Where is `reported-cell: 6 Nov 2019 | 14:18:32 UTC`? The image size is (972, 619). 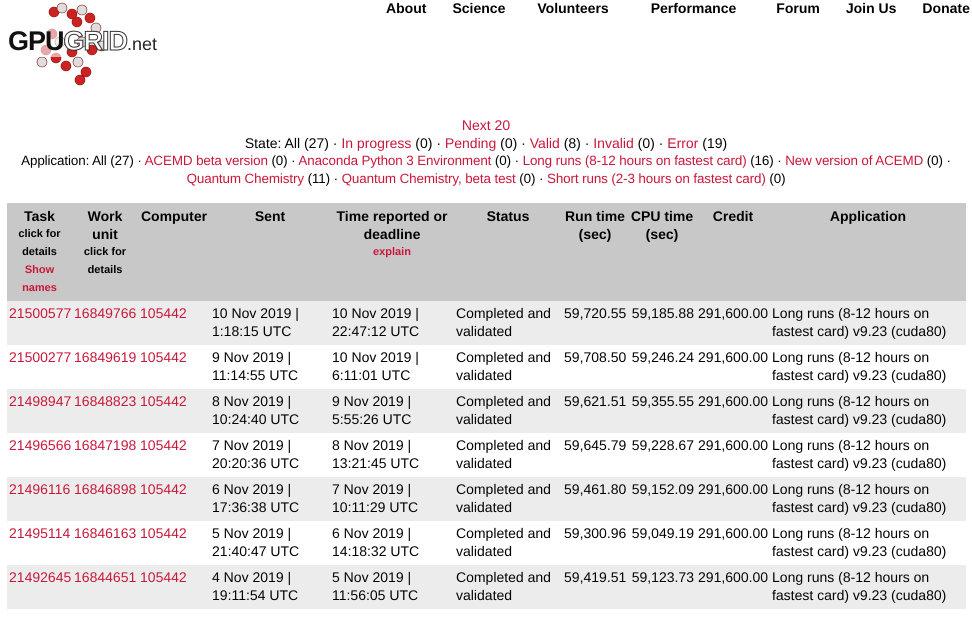 reported-cell: 6 Nov 2019 | 14:18:32 UTC is located at coordinates (376, 542).